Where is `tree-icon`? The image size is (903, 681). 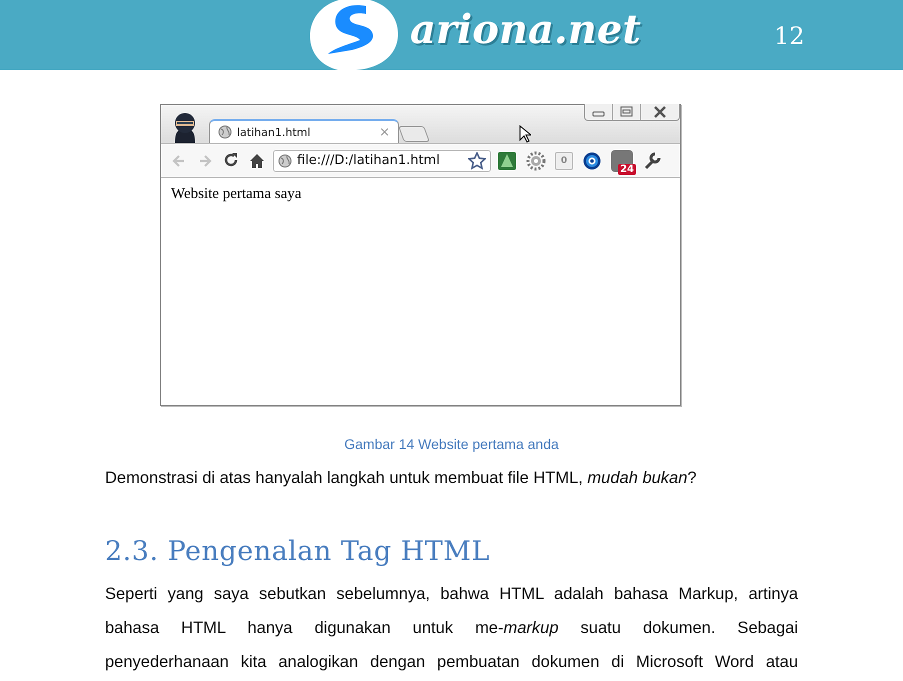
tree-icon is located at coordinates (507, 160).